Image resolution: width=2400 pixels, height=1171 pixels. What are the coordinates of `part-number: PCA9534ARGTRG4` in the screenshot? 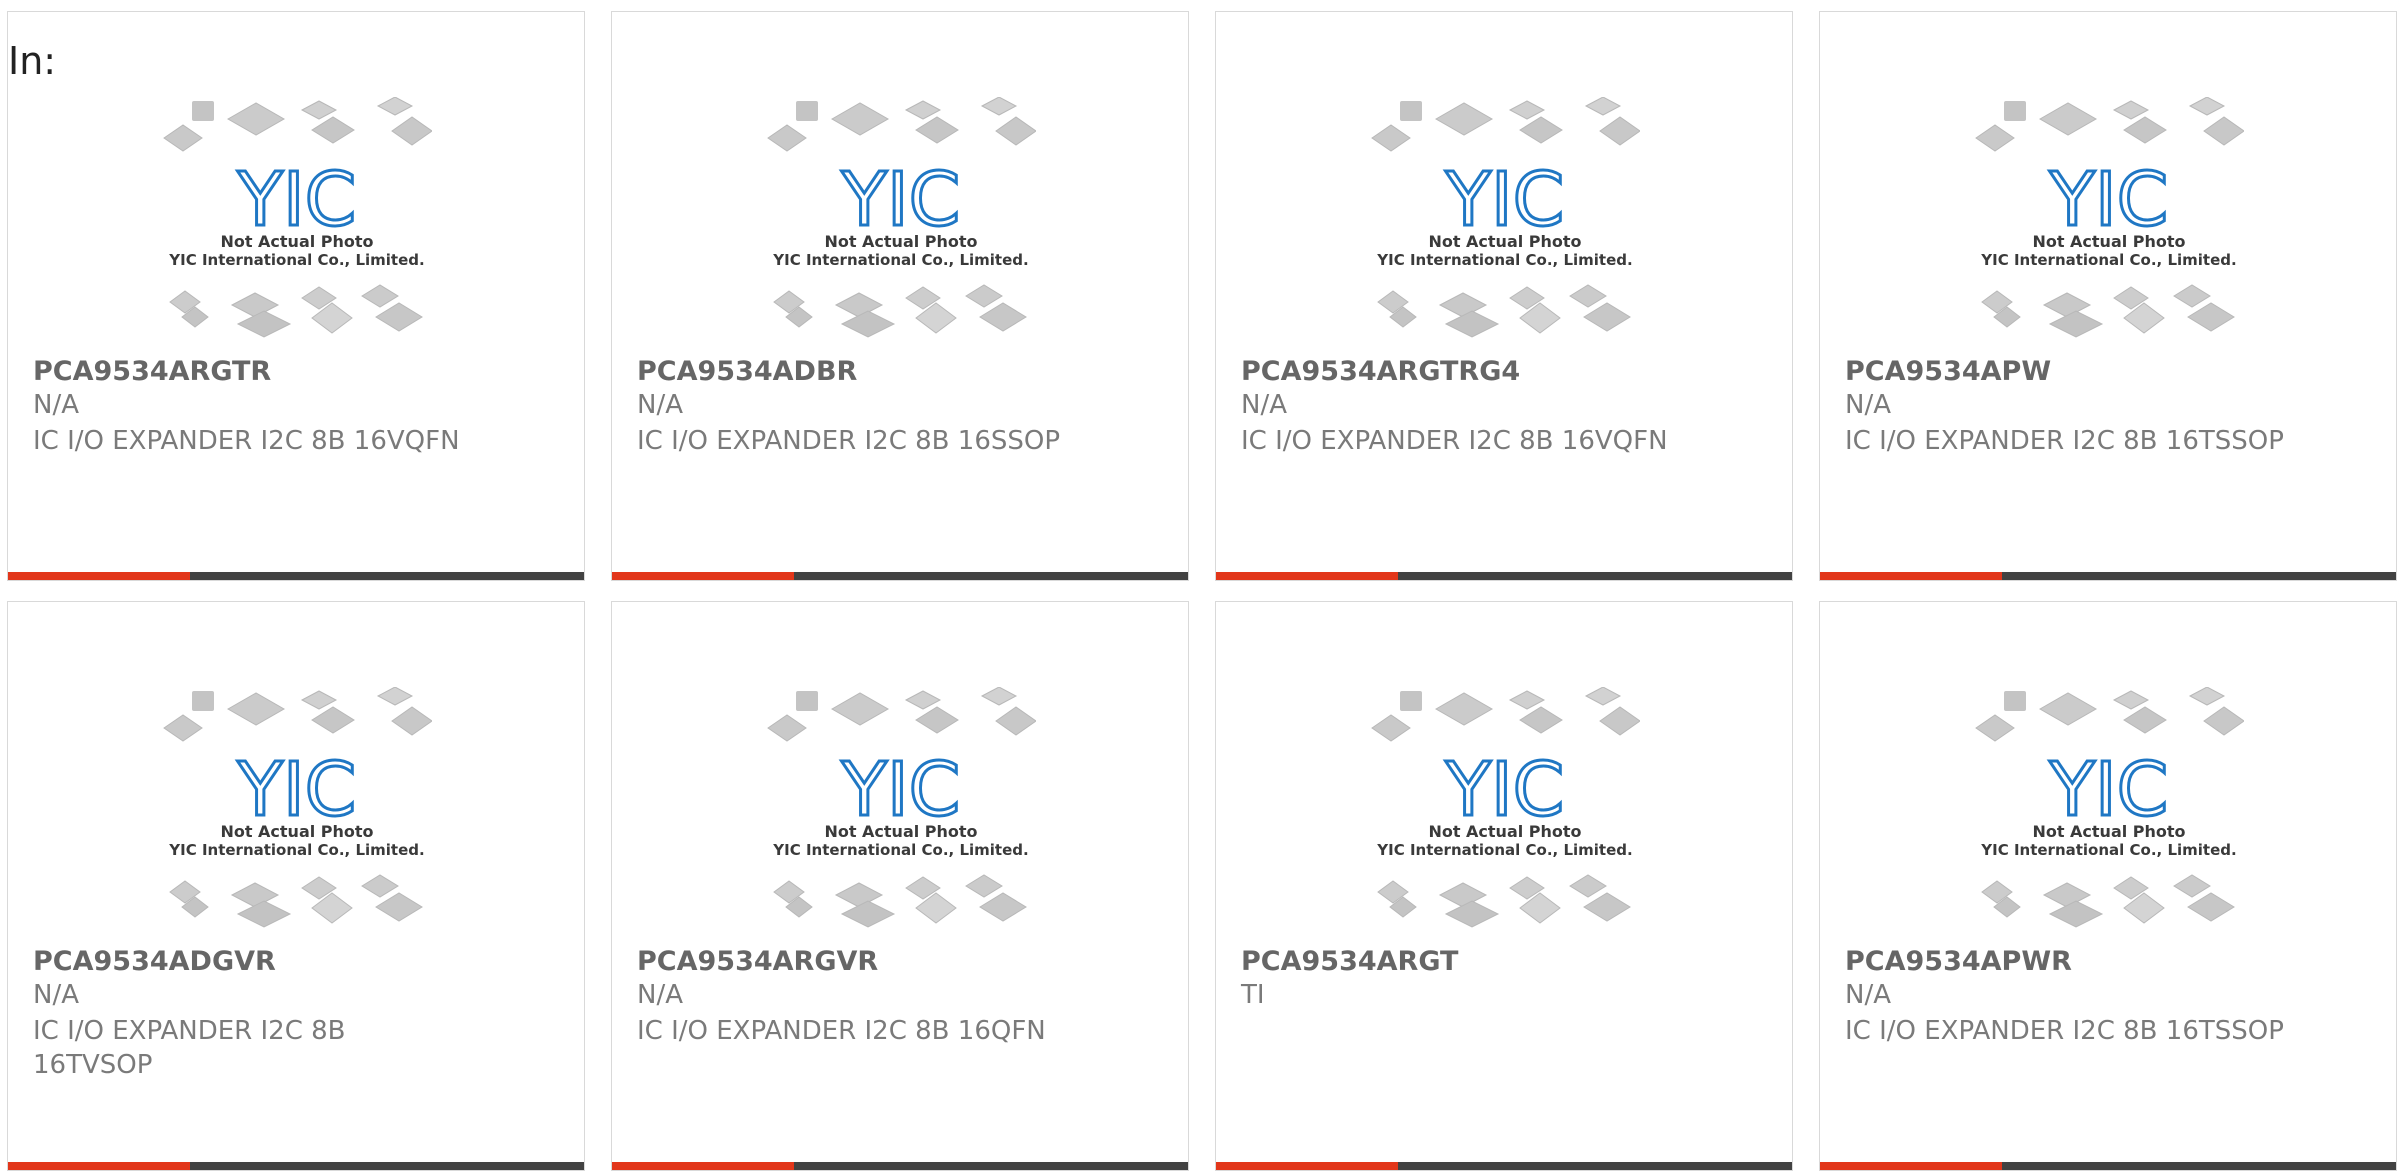 It's located at (1380, 371).